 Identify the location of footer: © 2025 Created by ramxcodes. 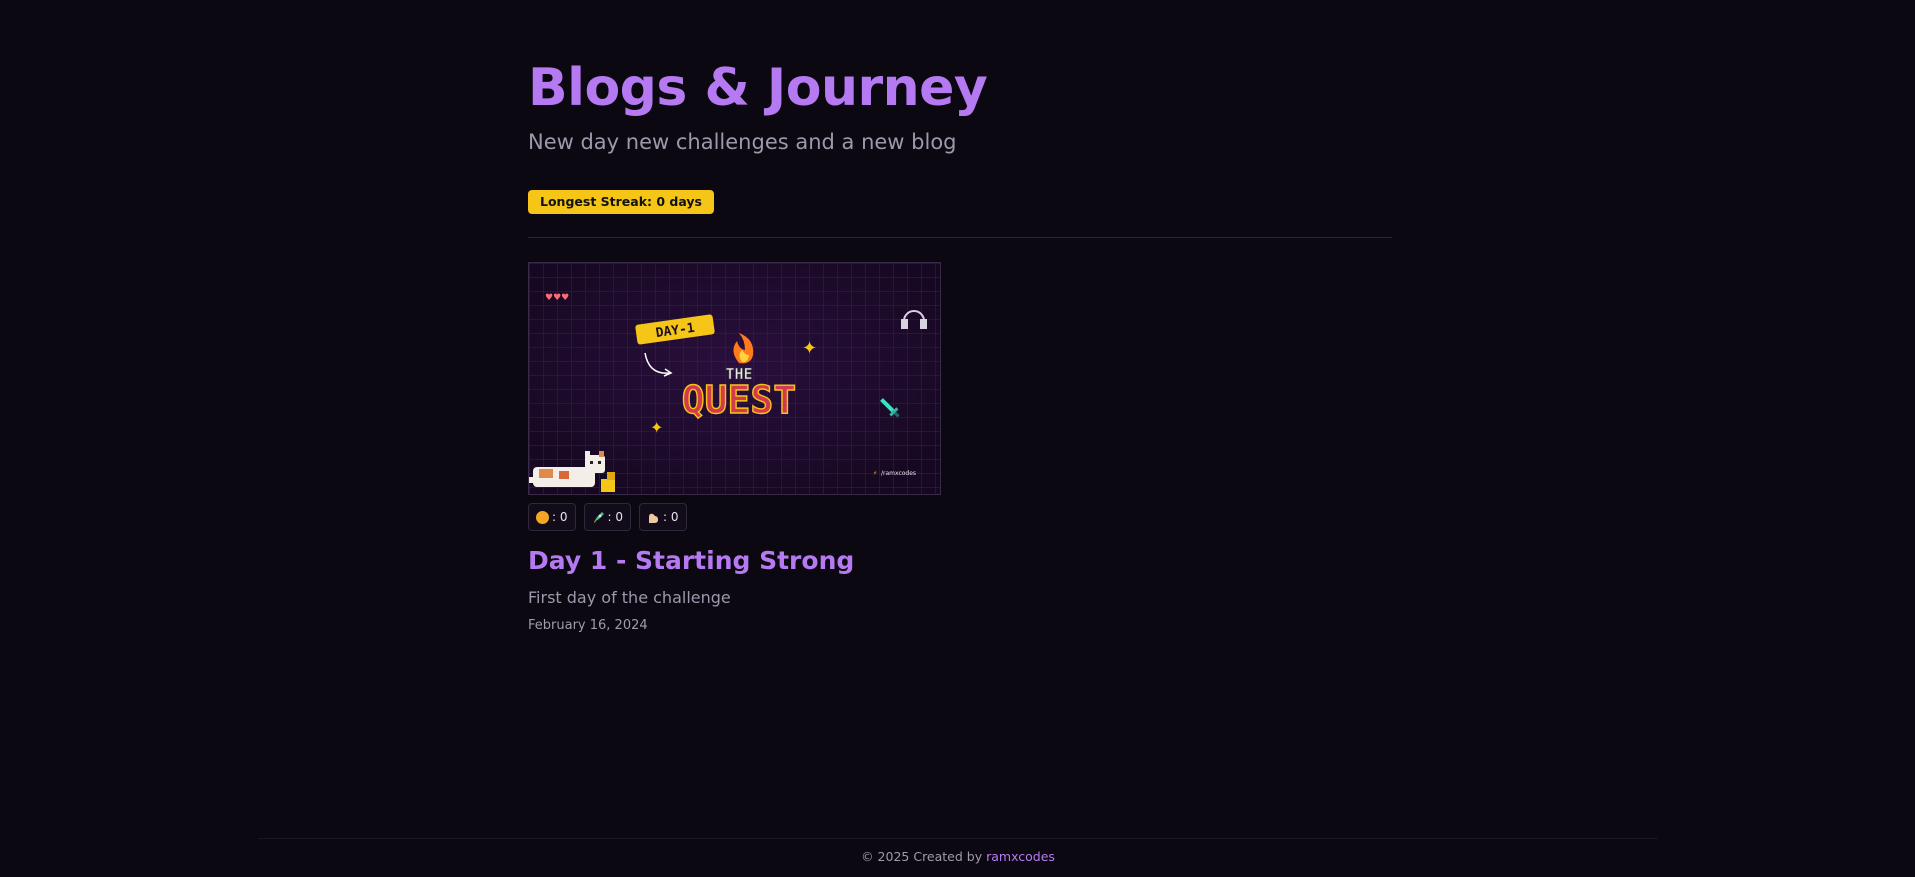
(958, 851).